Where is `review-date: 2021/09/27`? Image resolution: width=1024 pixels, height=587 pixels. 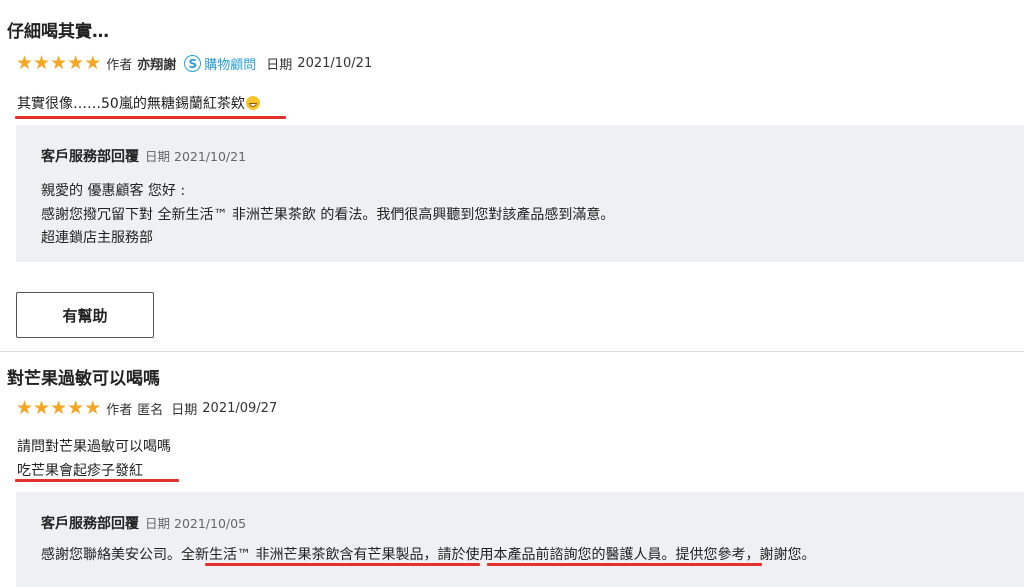 review-date: 2021/09/27 is located at coordinates (240, 408).